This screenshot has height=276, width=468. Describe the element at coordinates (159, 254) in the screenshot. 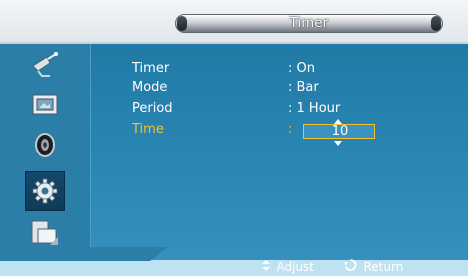

I see `footer-tab-ramp` at that location.